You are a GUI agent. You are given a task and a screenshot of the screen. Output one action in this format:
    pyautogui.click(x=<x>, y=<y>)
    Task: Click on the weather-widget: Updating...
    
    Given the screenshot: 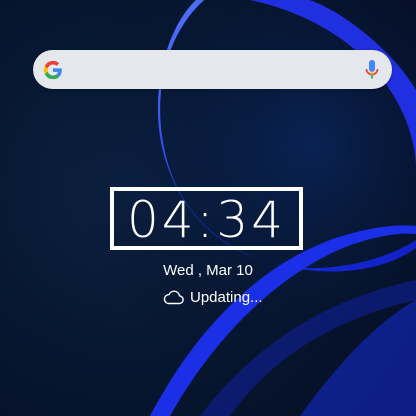 What is the action you would take?
    pyautogui.click(x=212, y=297)
    